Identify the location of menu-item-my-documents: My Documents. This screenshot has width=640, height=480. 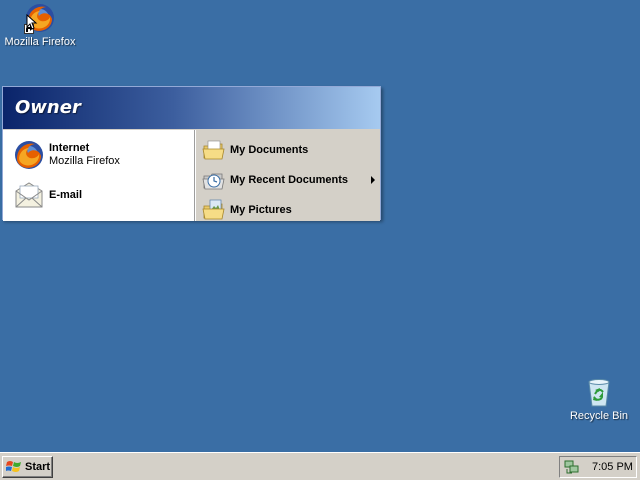
(288, 150).